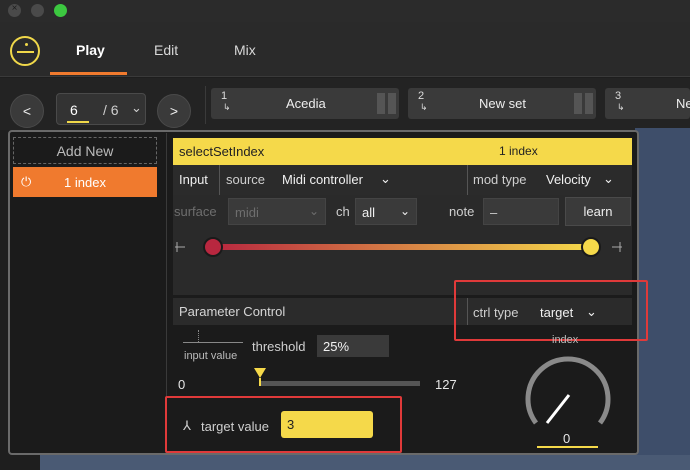  Describe the element at coordinates (174, 111) in the screenshot. I see `next-set-button: >` at that location.